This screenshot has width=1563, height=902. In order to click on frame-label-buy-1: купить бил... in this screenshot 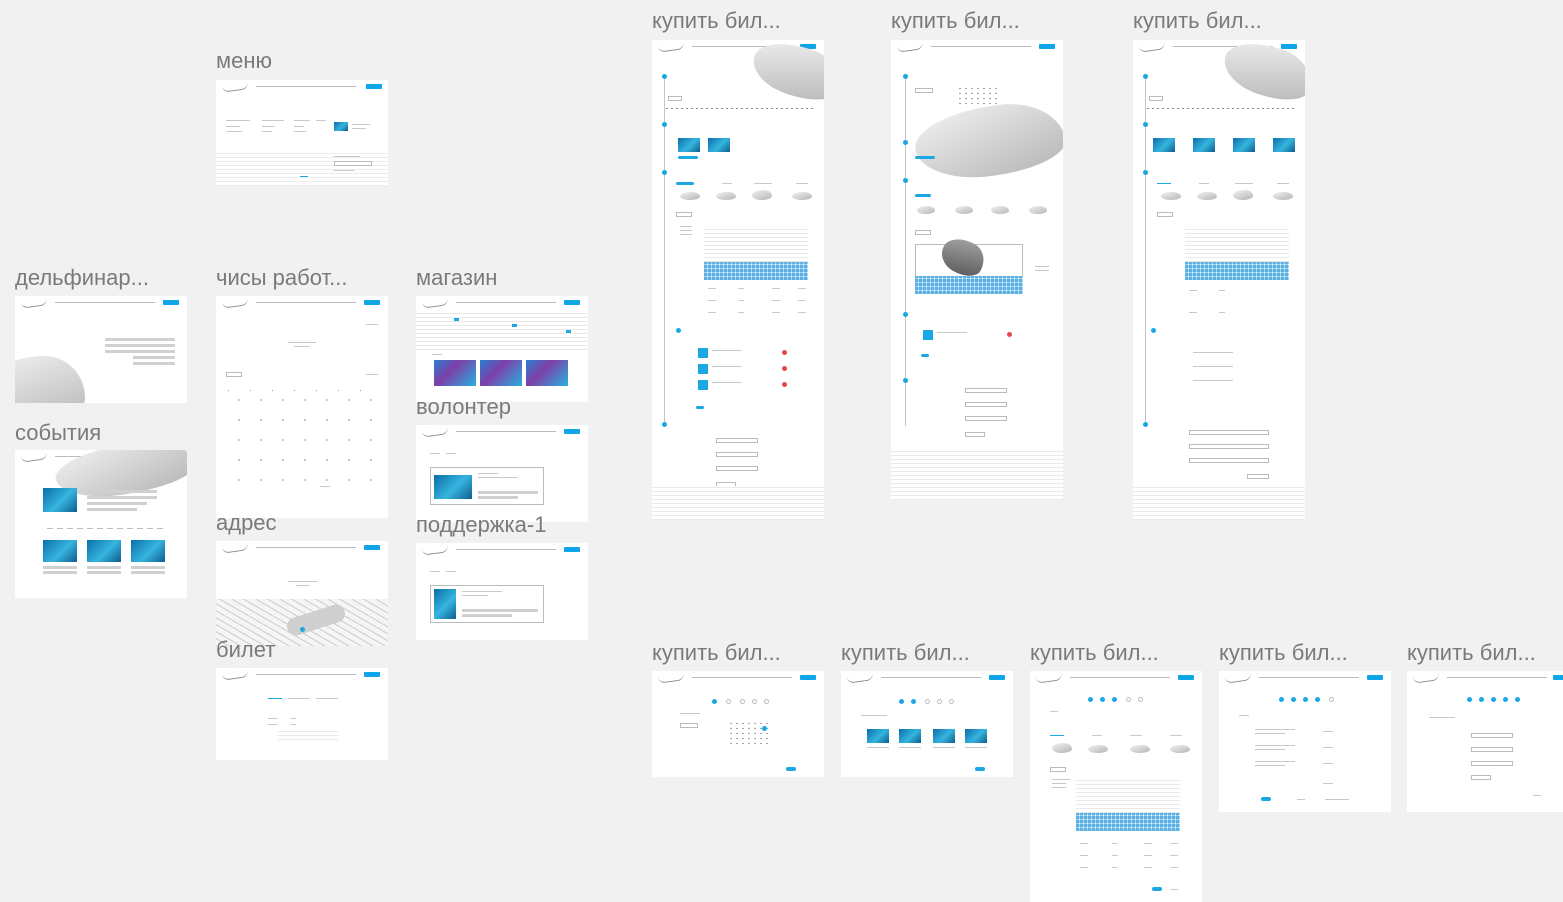, I will do `click(716, 21)`.